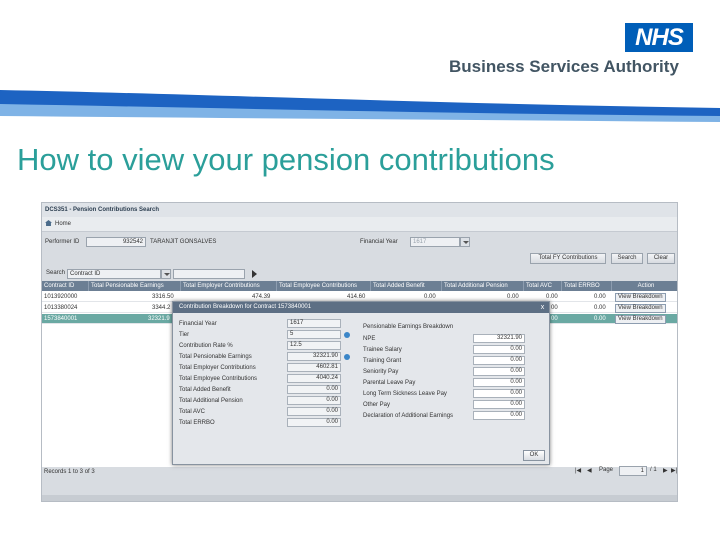 This screenshot has height=540, width=720. I want to click on performer-name: TARANJIT GONSALVES, so click(183, 242).